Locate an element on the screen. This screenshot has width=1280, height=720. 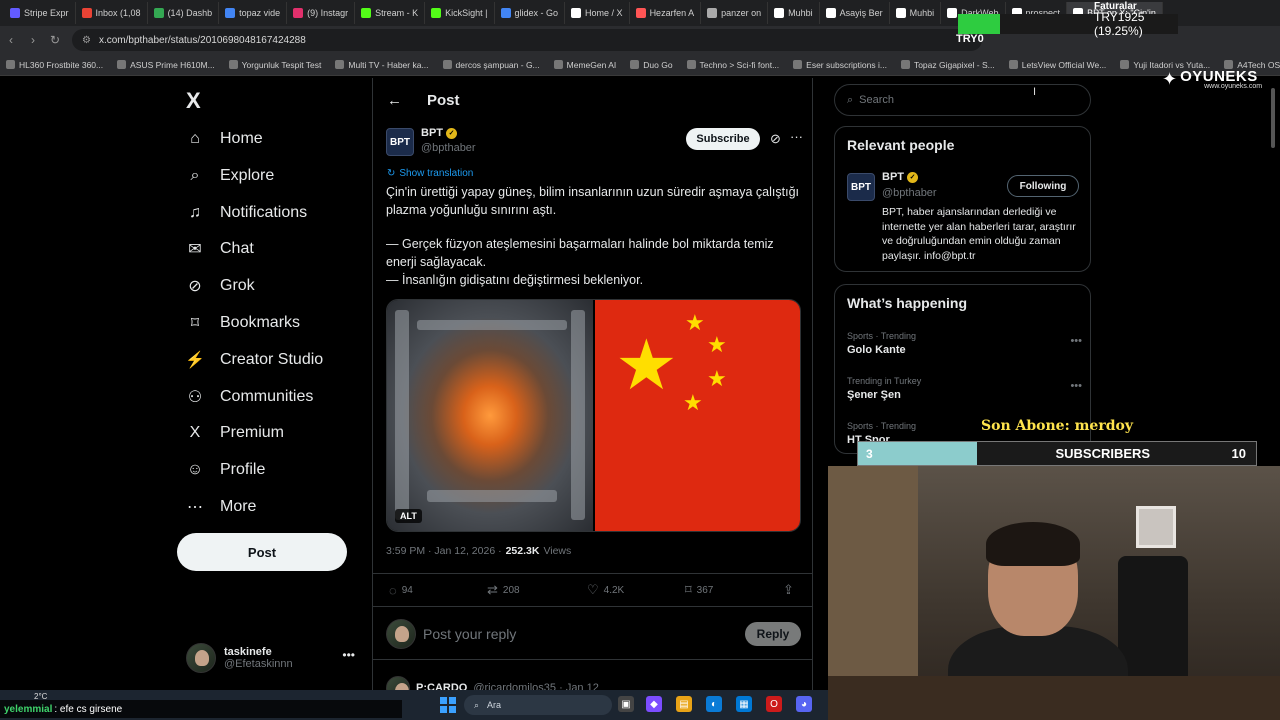
repost-icon: ⇄ is located at coordinates (492, 589).